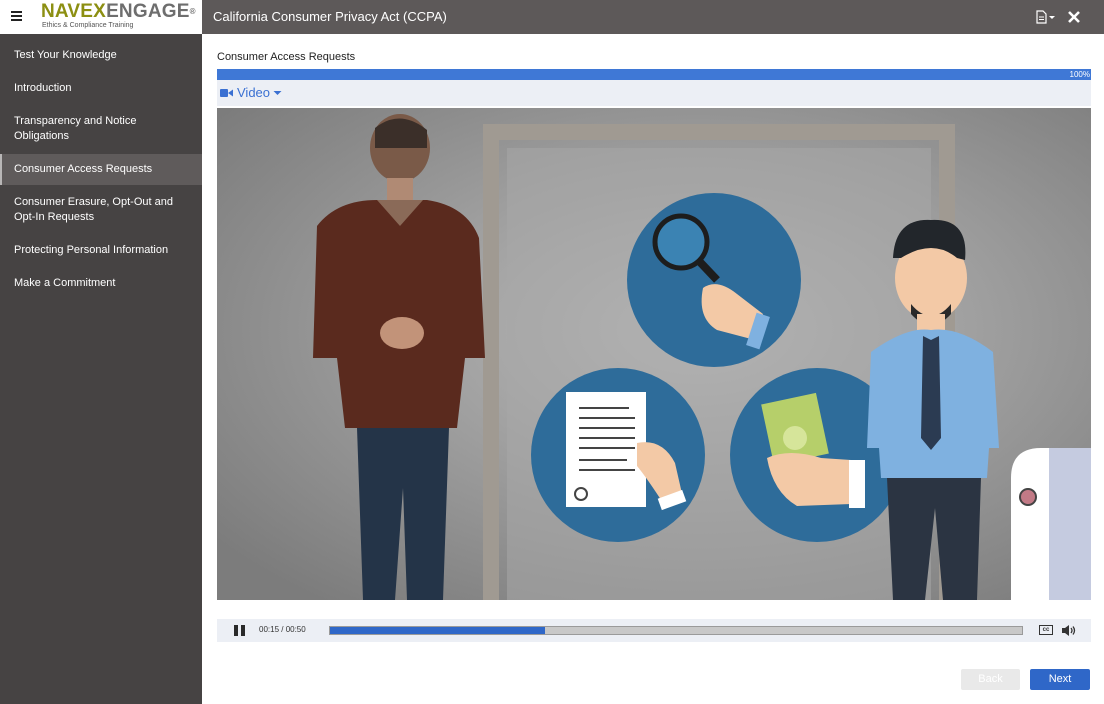  Describe the element at coordinates (286, 57) in the screenshot. I see `lesson-title: Consumer Access Requests` at that location.